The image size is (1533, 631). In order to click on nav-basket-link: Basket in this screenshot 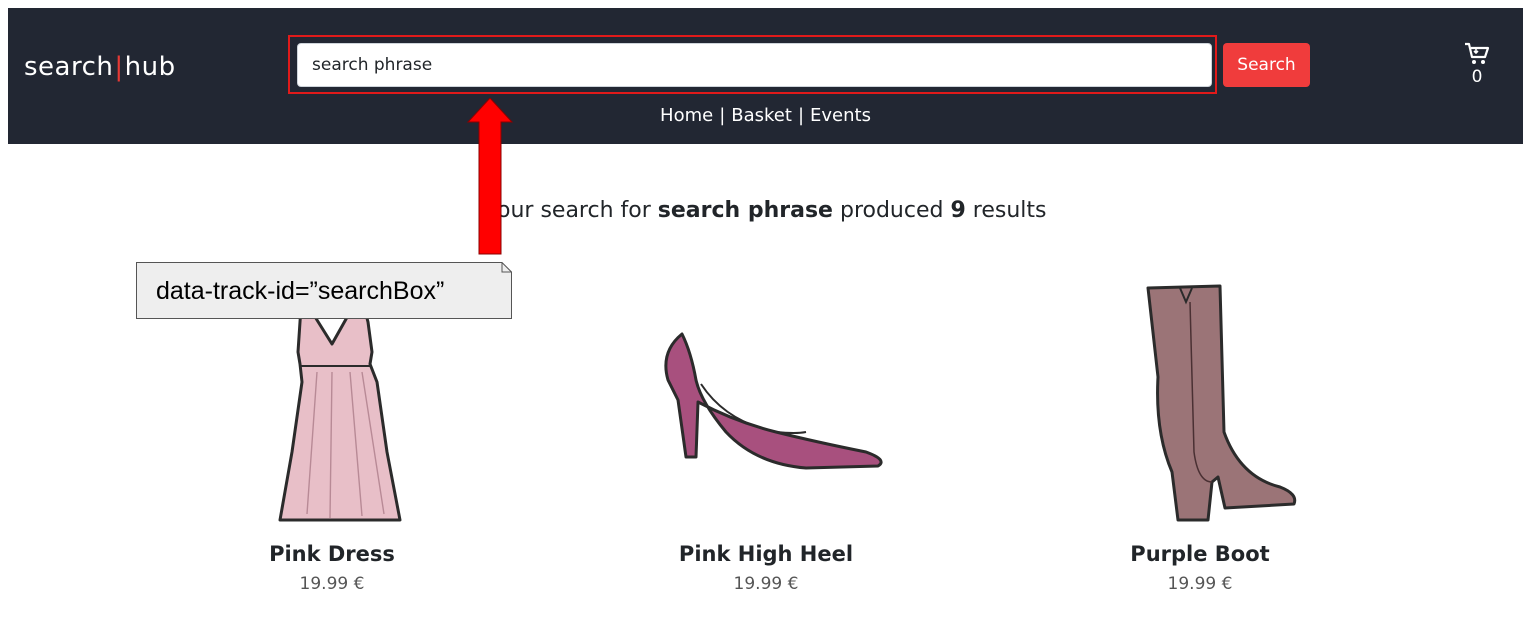, I will do `click(761, 115)`.